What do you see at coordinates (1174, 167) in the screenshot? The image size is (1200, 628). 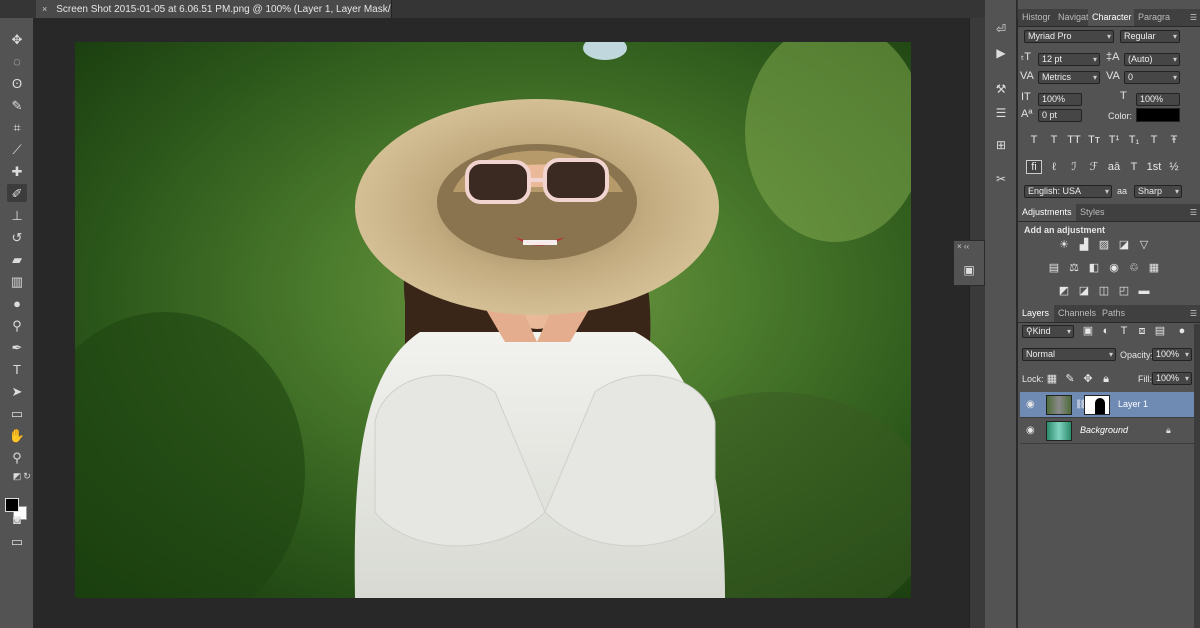 I see `opentype-button-7: ½` at bounding box center [1174, 167].